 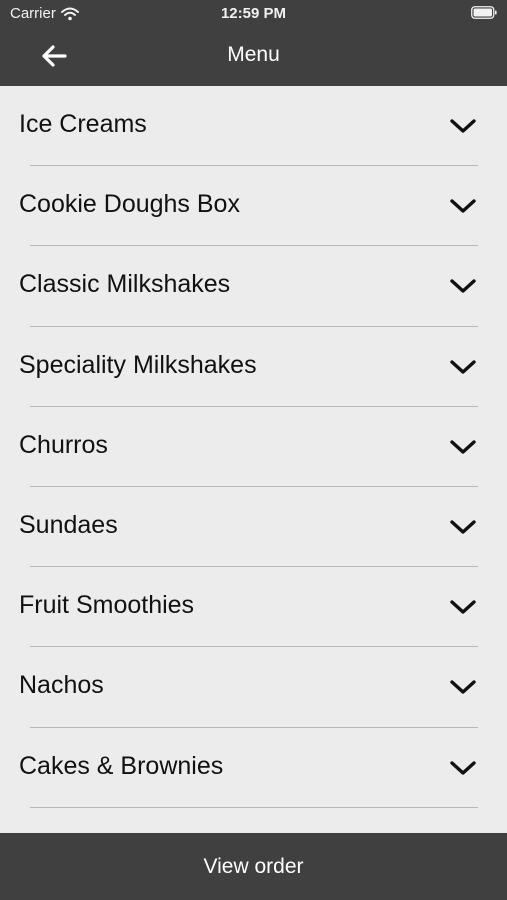 I want to click on menu-category-speciality-milkshakes: Speciality Milkshakes, so click(x=253, y=367).